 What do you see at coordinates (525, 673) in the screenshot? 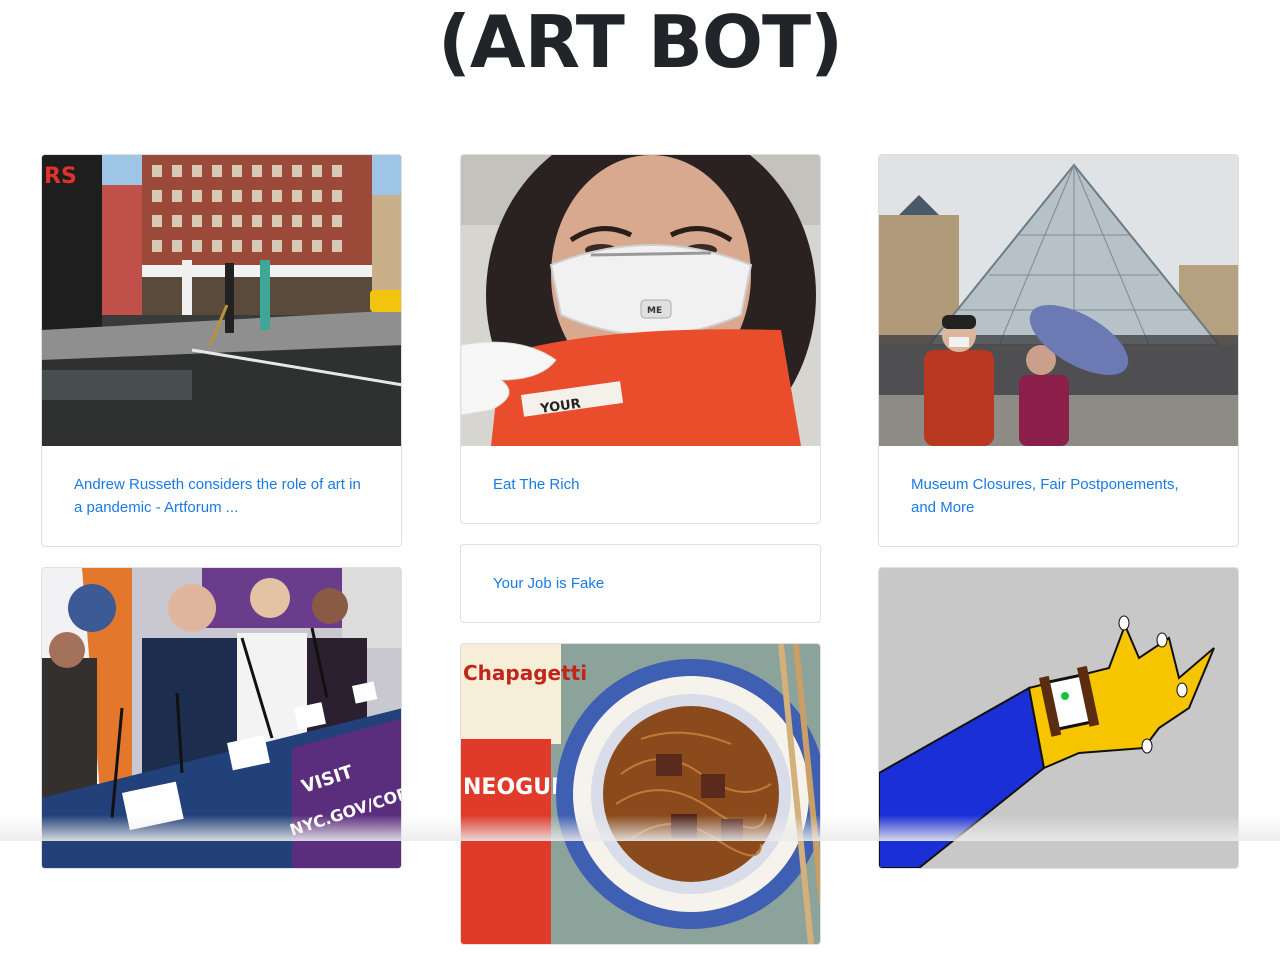
I see `svg-text: Chapagetti` at bounding box center [525, 673].